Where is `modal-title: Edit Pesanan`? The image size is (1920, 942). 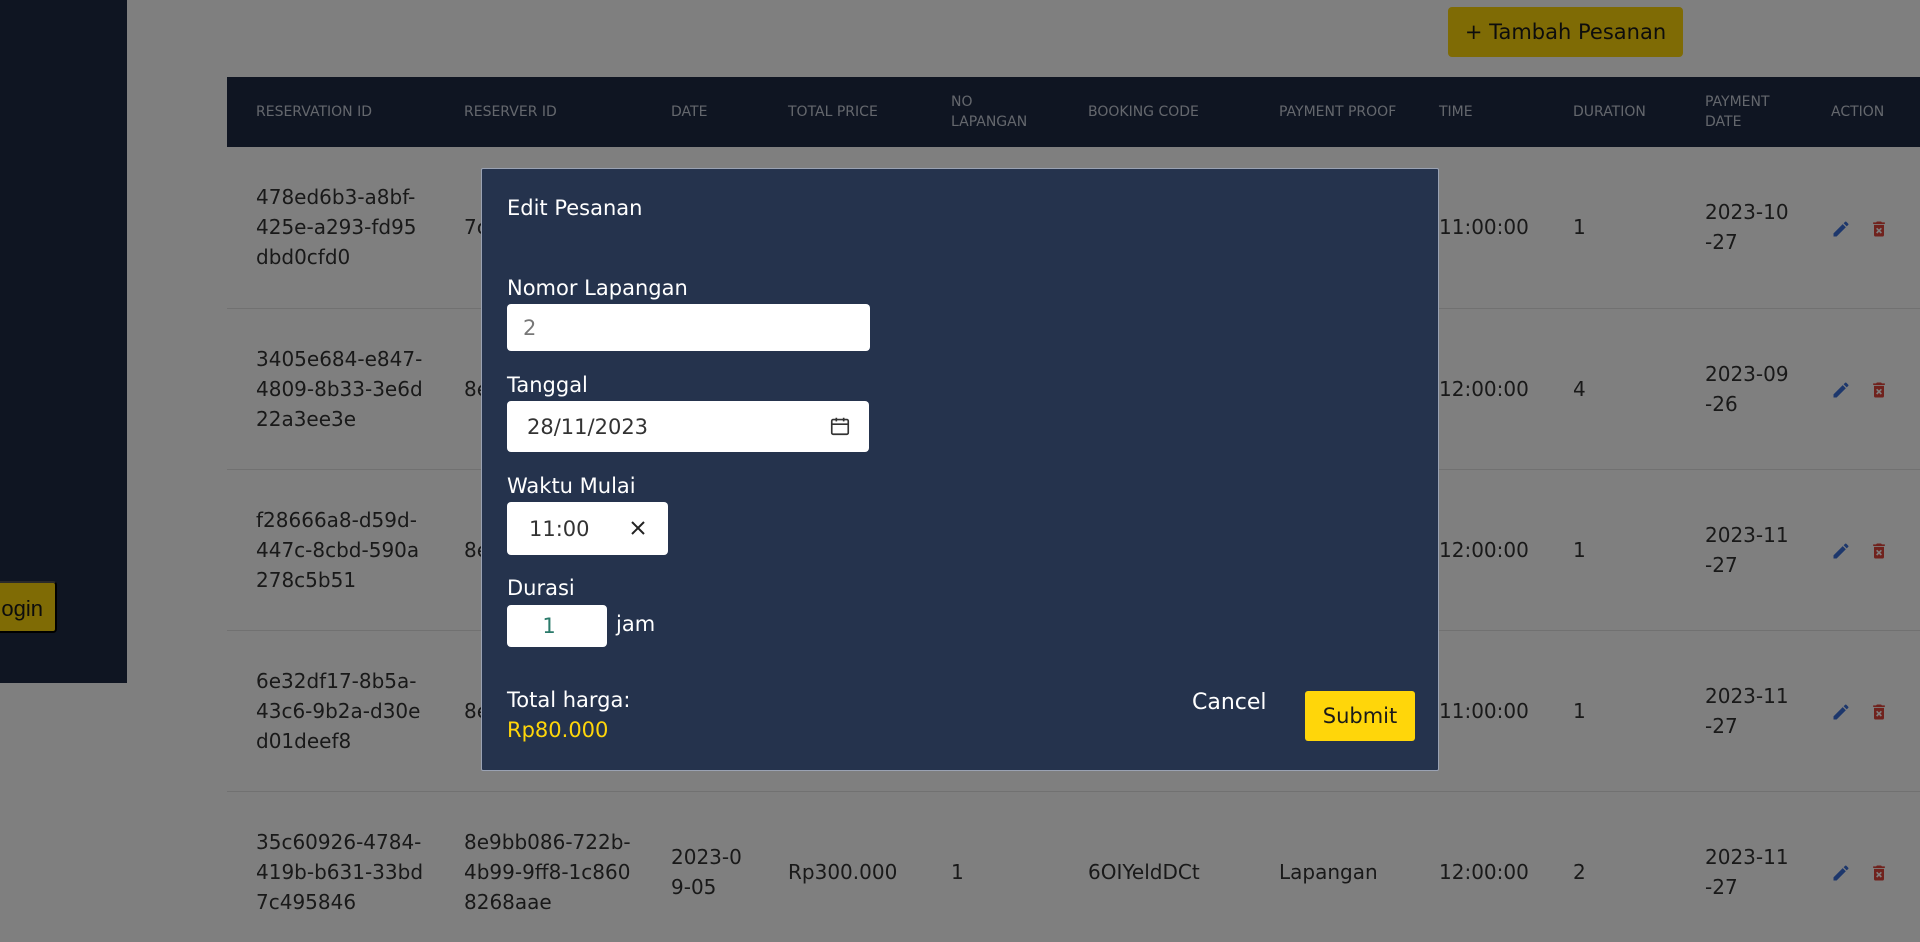 modal-title: Edit Pesanan is located at coordinates (575, 208).